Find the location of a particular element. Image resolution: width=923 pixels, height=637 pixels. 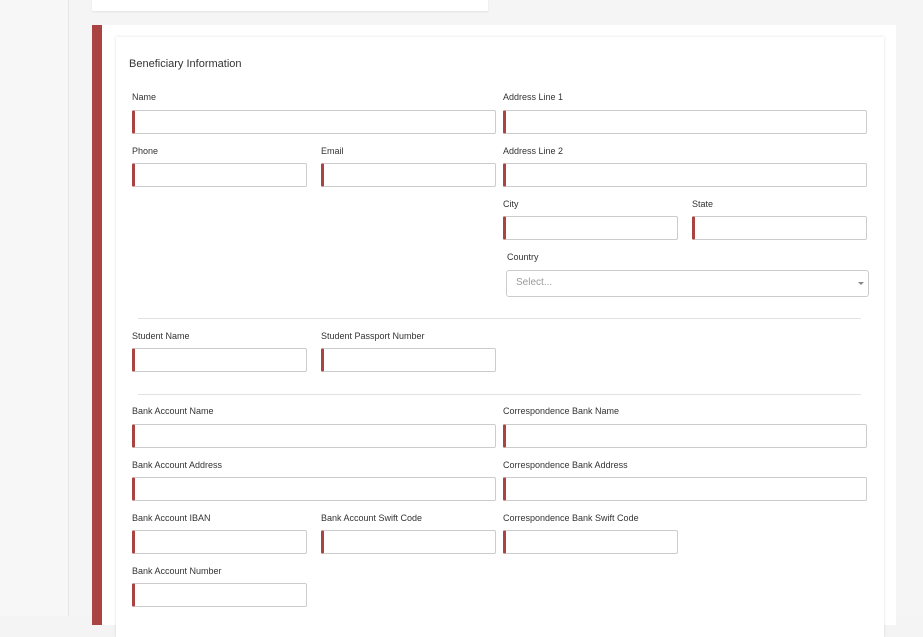

bank-account-name-input is located at coordinates (314, 436).